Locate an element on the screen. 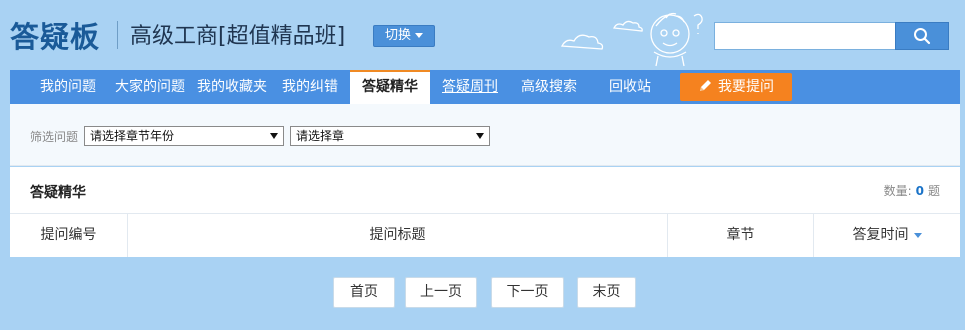 This screenshot has width=965, height=330. chapter-select-value: 请选择章 is located at coordinates (320, 136).